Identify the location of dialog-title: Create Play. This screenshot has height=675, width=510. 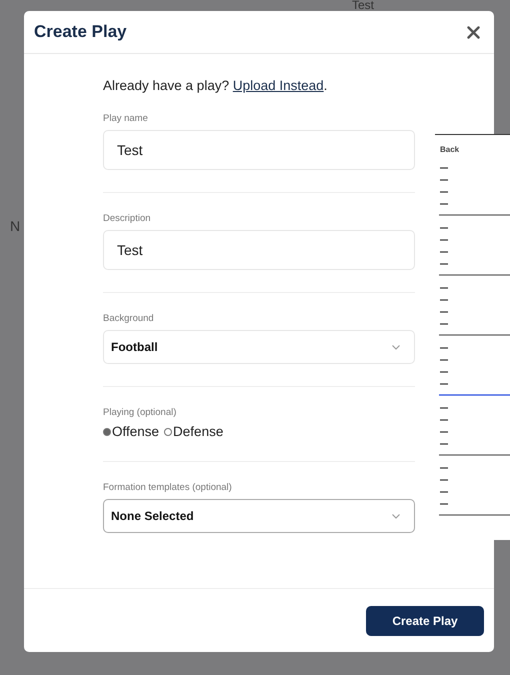
(80, 32).